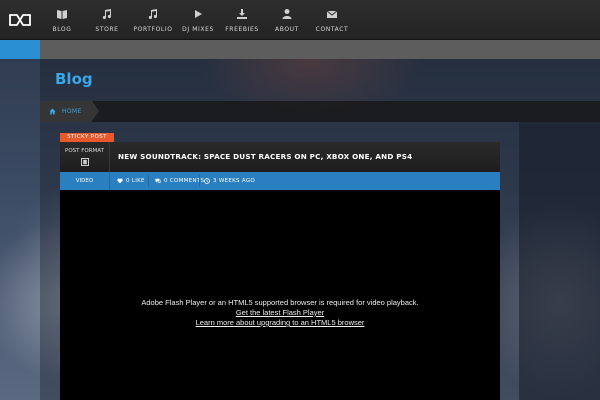 Image resolution: width=600 pixels, height=400 pixels. What do you see at coordinates (242, 29) in the screenshot?
I see `nav-label: FREEBIES` at bounding box center [242, 29].